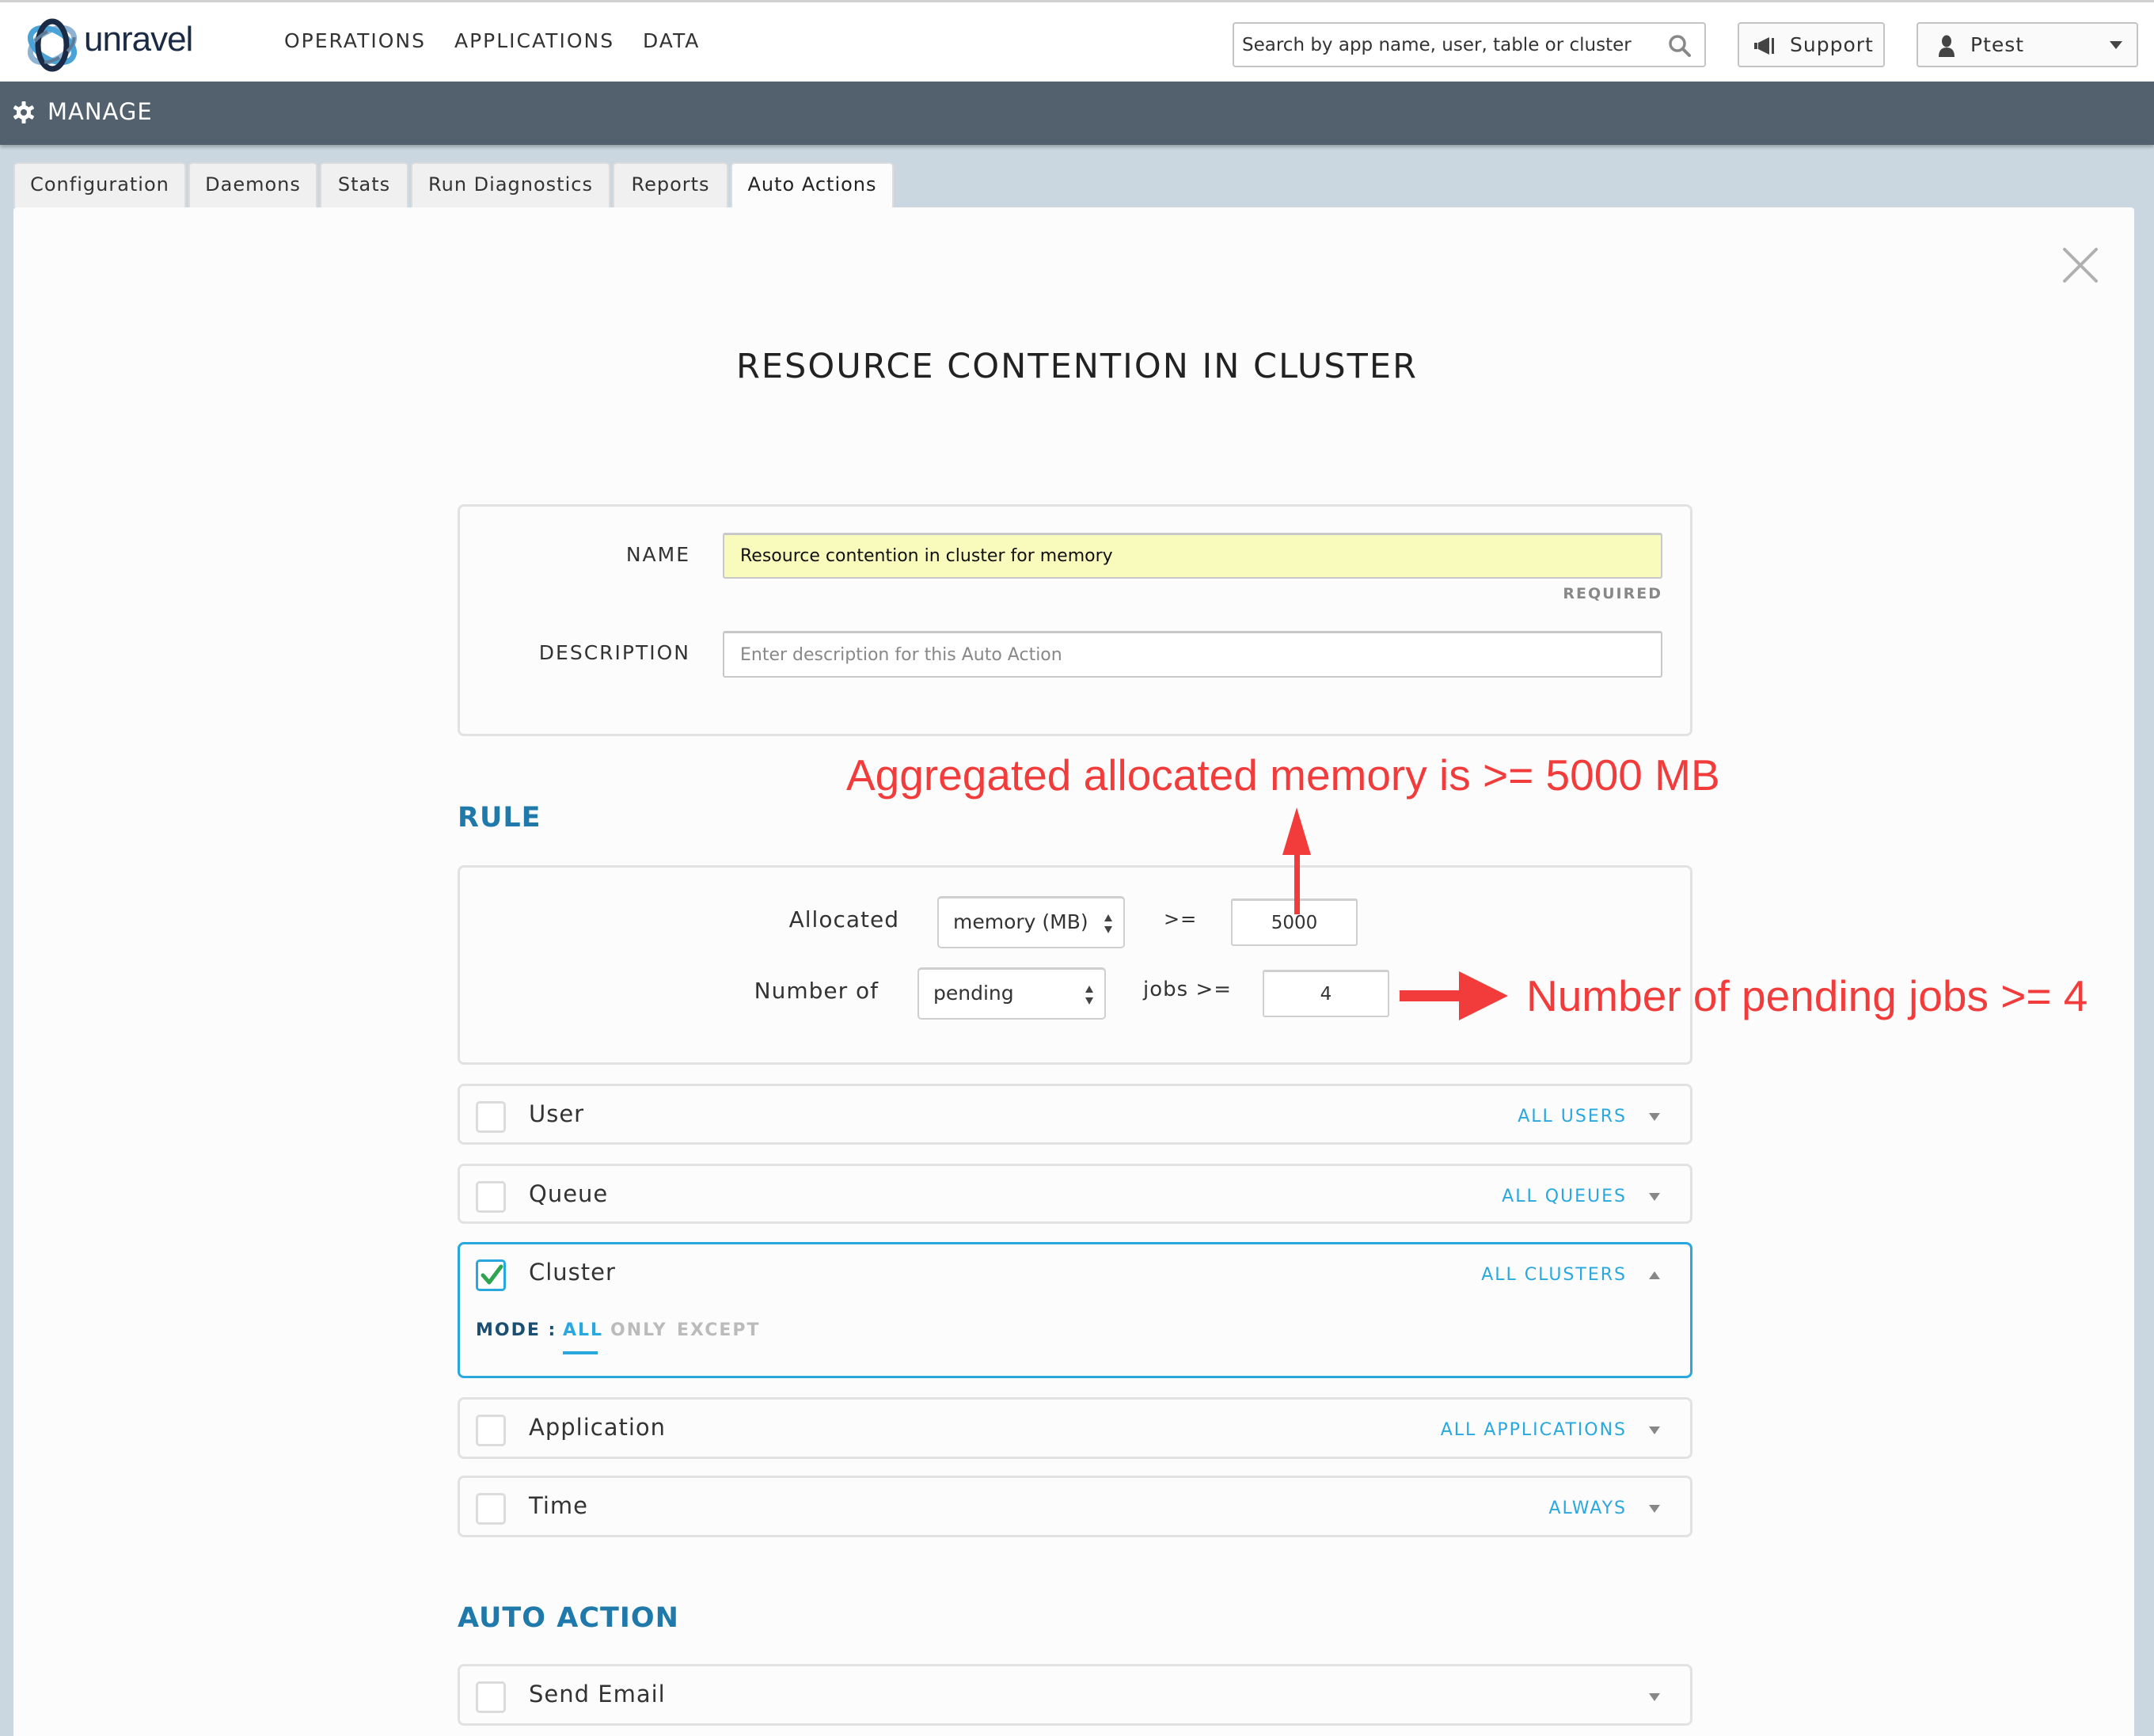 The width and height of the screenshot is (2154, 1736). I want to click on allocated-resource-select: memory (MB), so click(1031, 922).